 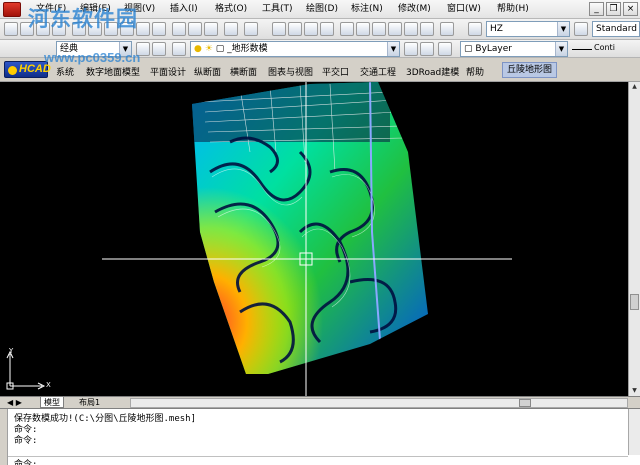 I want to click on menu-draw: 绘图(D), so click(x=322, y=9).